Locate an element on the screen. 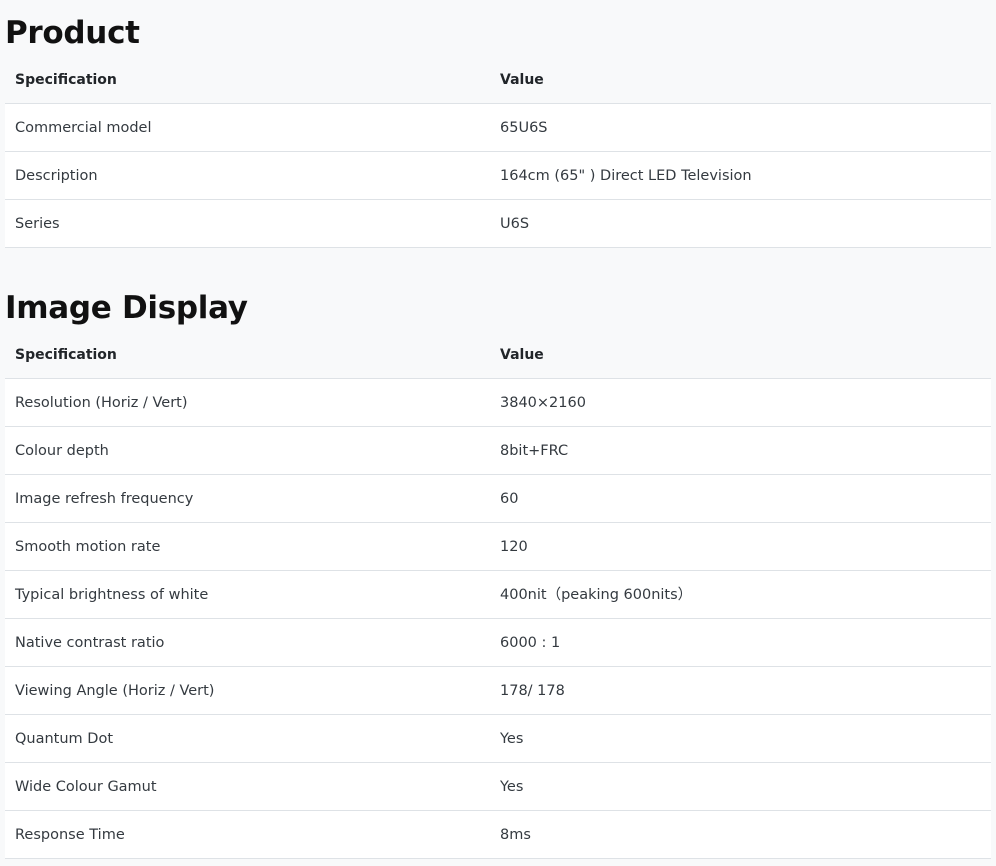 Image resolution: width=996 pixels, height=866 pixels. table-row: Series U6S is located at coordinates (498, 224).